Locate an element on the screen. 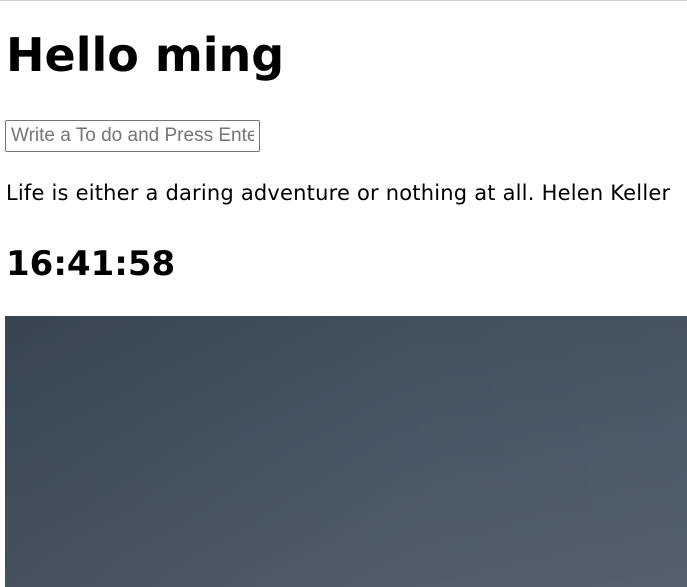  todo-form is located at coordinates (132, 136).